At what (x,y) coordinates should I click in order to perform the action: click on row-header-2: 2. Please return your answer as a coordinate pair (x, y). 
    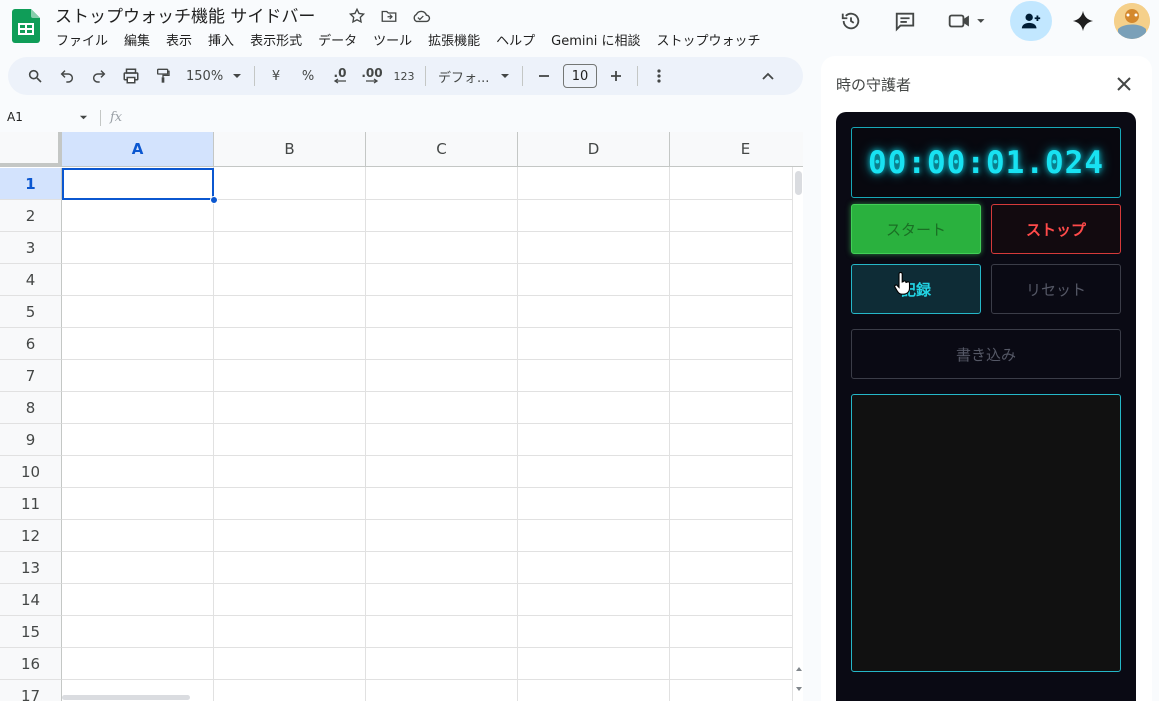
    Looking at the image, I should click on (31, 216).